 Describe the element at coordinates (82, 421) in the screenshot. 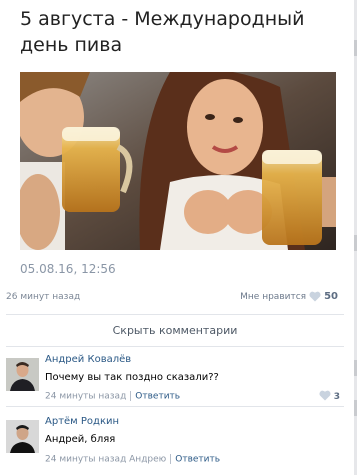

I see `comment-author: Артём Родкин` at that location.